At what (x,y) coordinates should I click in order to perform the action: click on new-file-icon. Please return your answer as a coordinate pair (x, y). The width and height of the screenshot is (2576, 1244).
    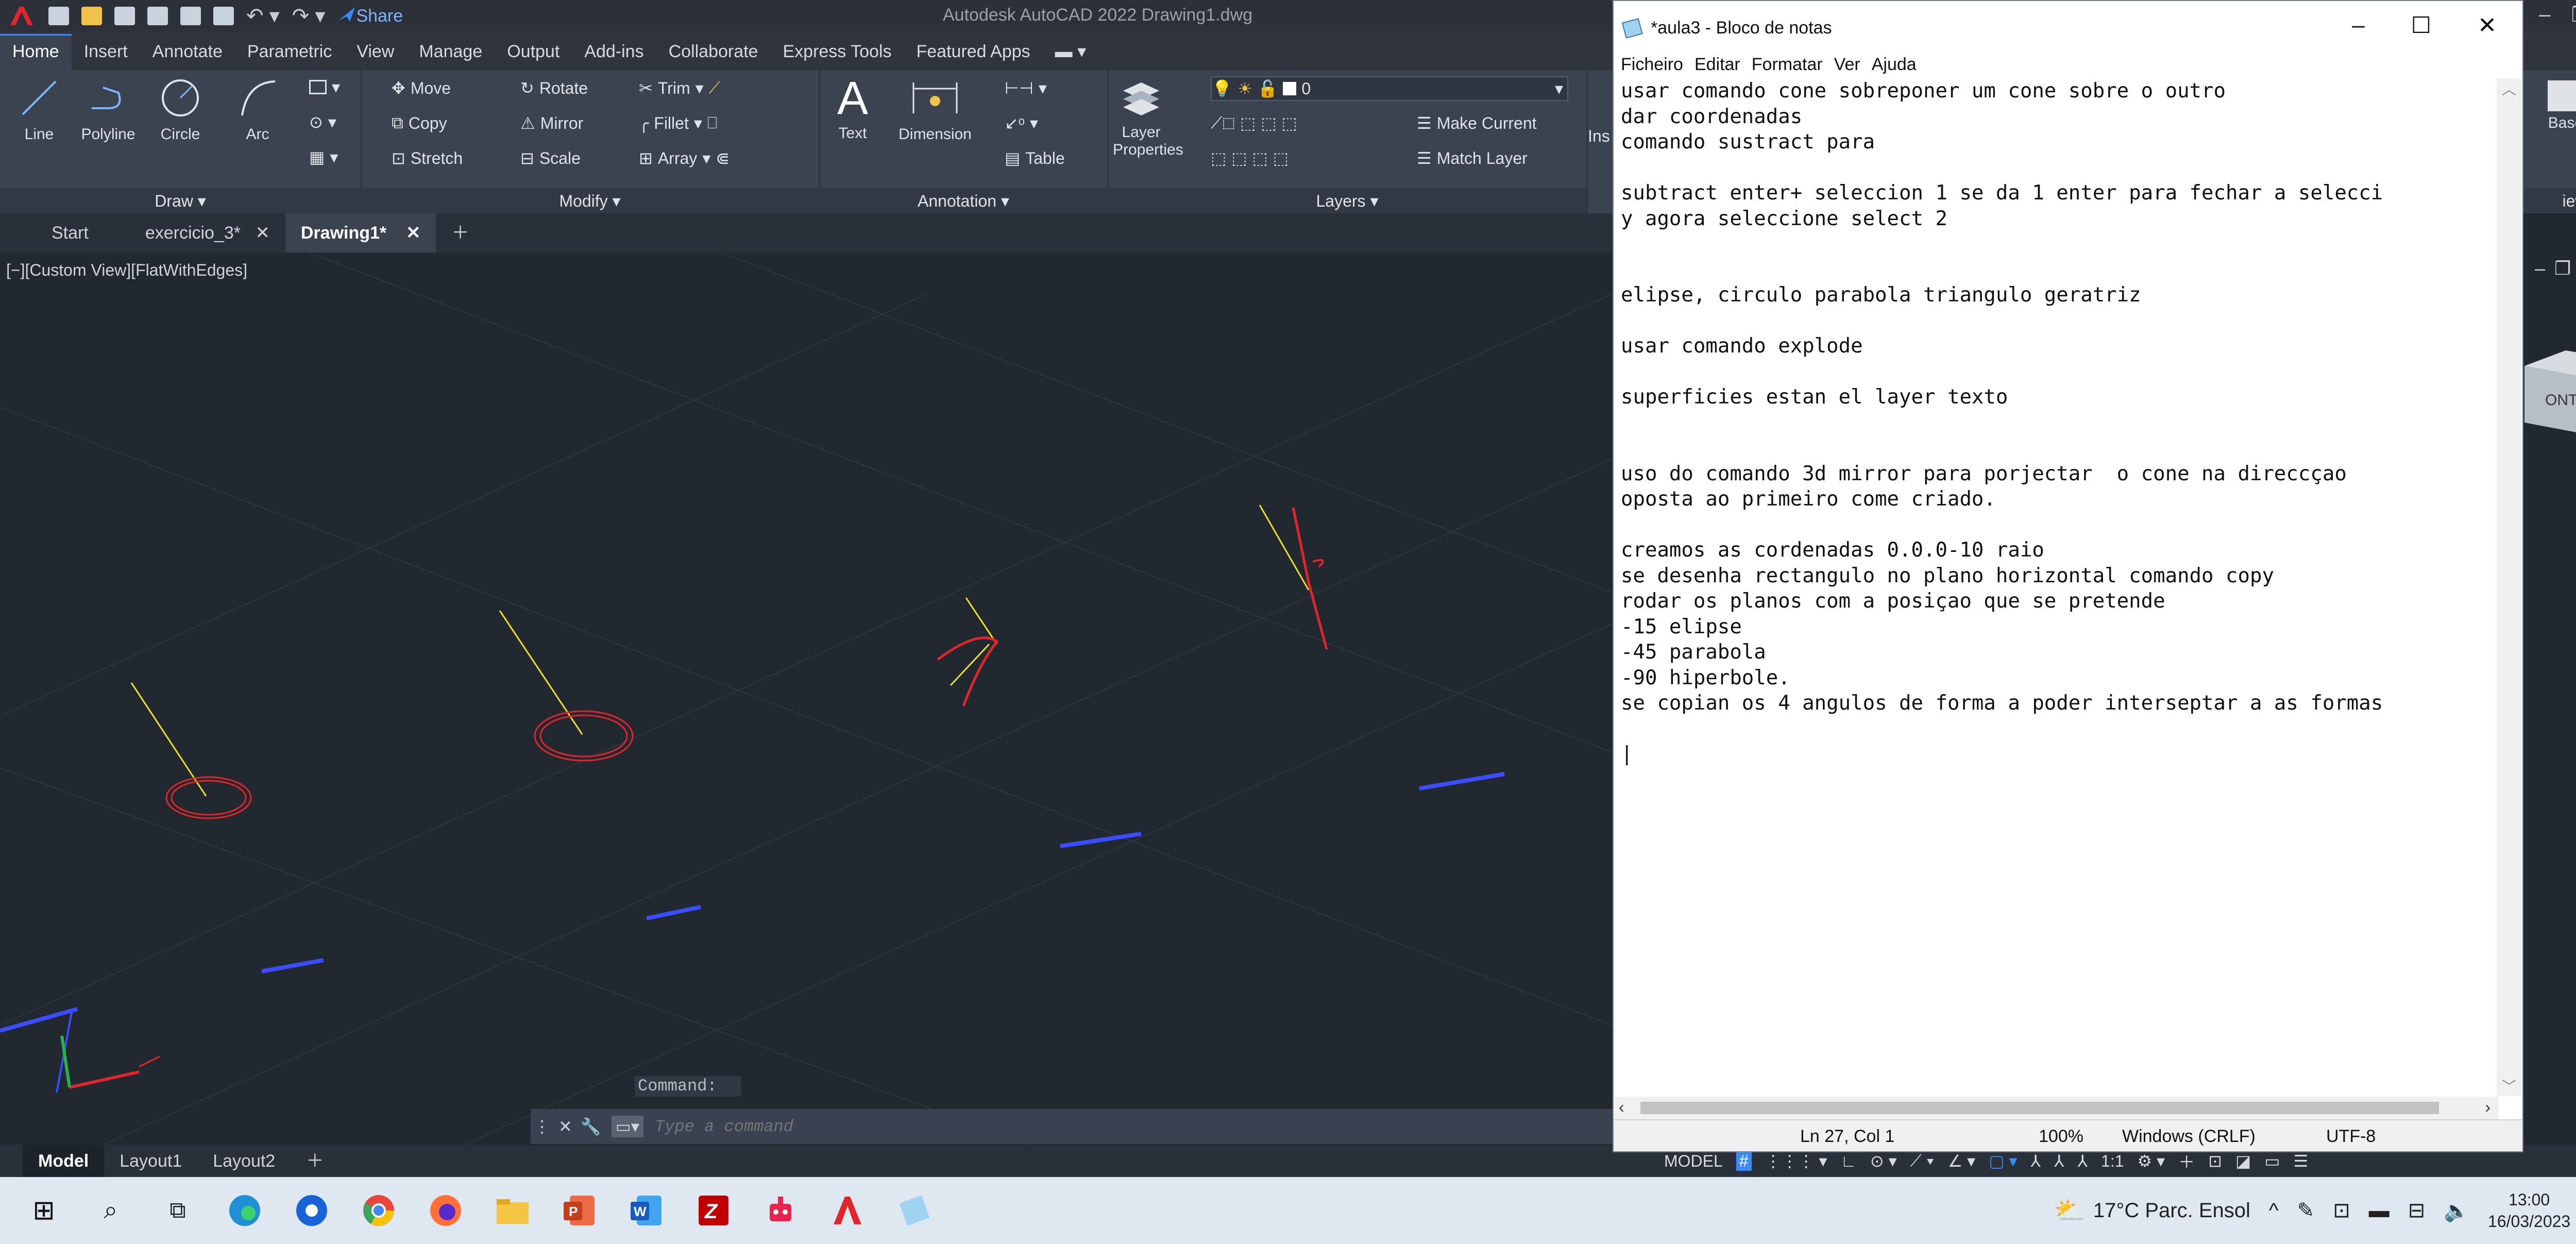
    Looking at the image, I should click on (59, 16).